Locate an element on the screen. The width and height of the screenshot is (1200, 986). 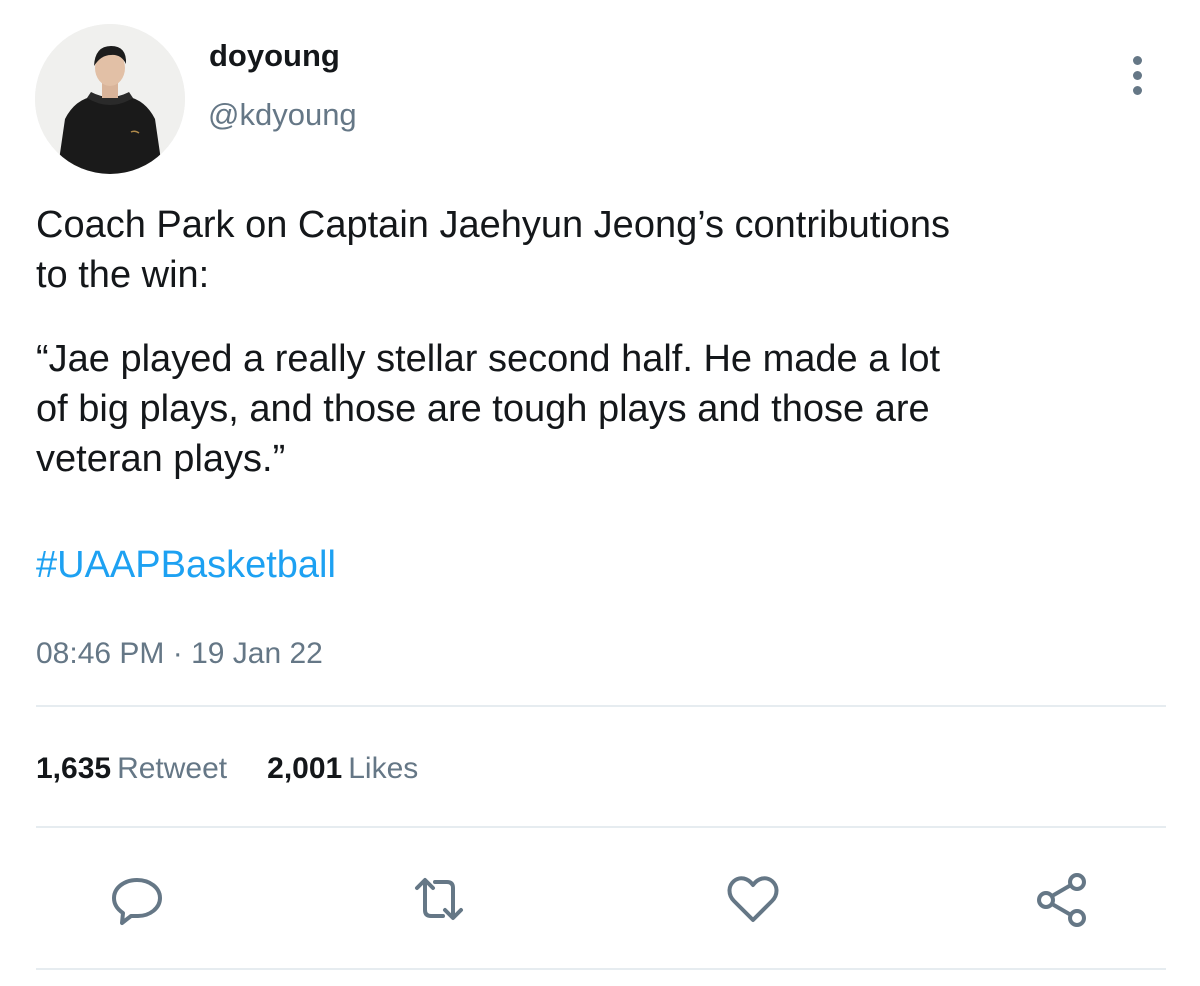
likes-count: 2,001 is located at coordinates (305, 768).